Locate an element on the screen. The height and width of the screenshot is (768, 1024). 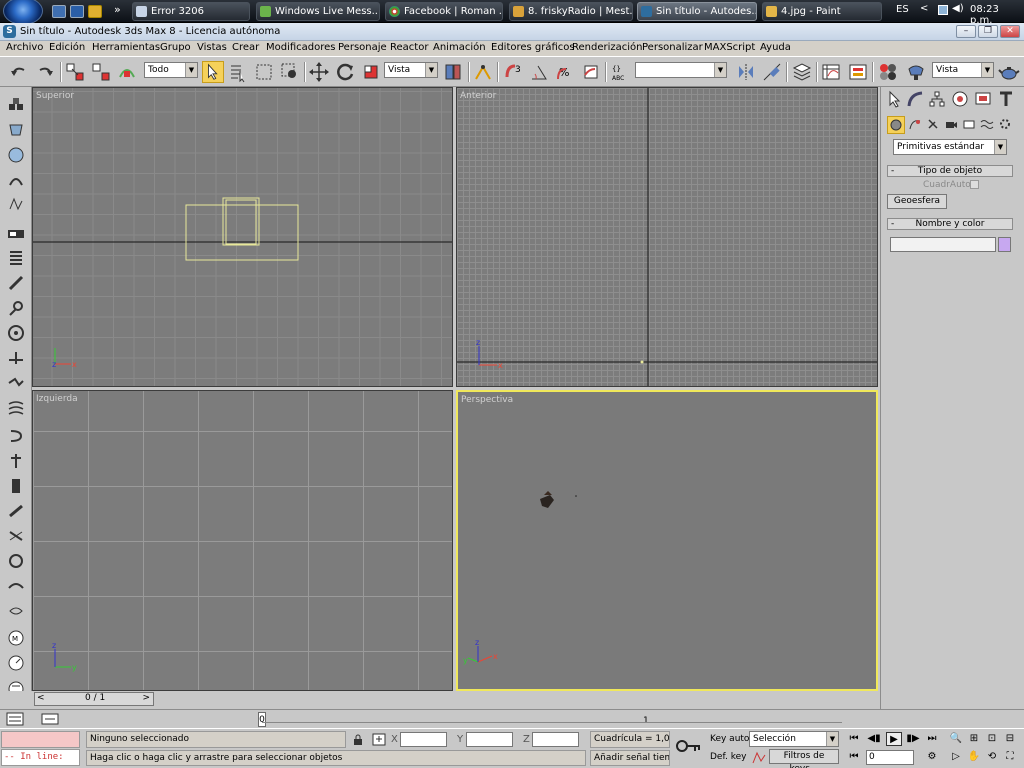
hinge-constraint-icon is located at coordinates (16, 486).